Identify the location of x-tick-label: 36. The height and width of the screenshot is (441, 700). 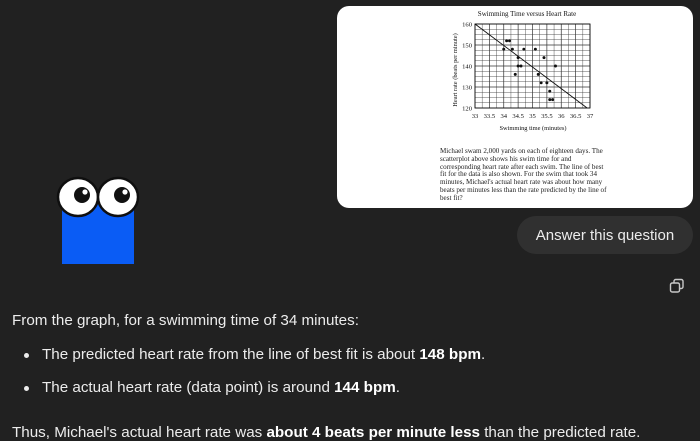
(561, 116).